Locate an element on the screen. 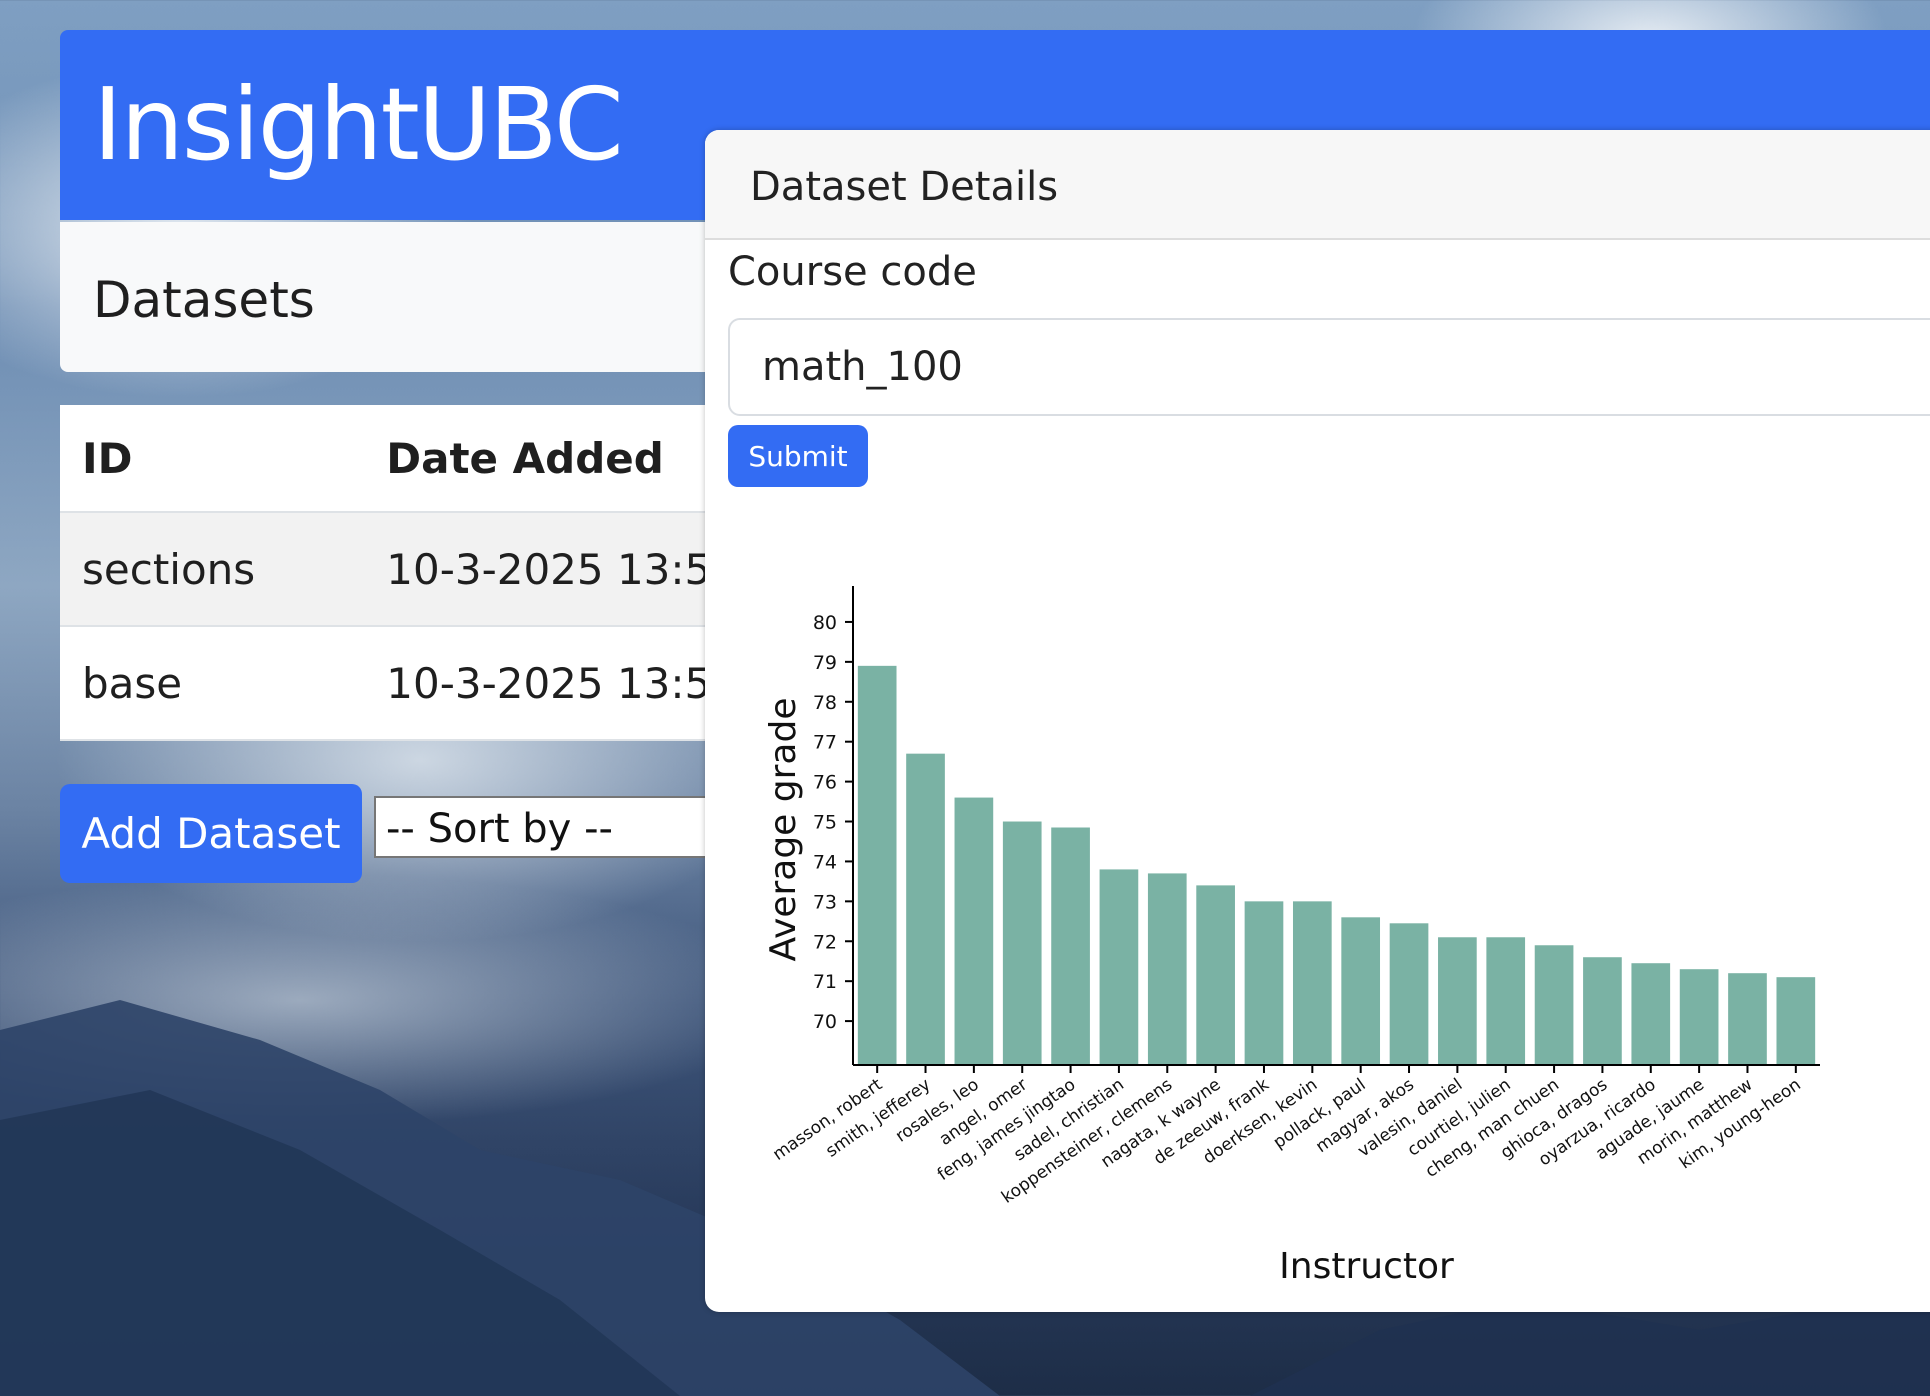  y-tick-label: 74 is located at coordinates (825, 862).